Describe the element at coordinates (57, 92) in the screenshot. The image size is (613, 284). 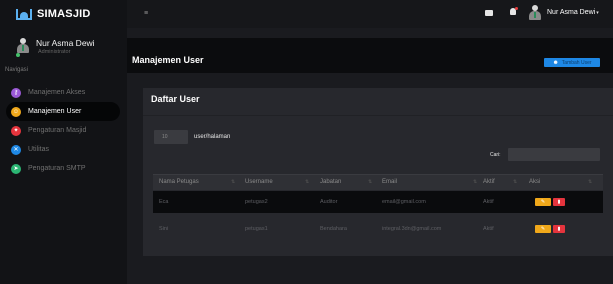
I see `sidebar-item-label: Manajemen Akses` at that location.